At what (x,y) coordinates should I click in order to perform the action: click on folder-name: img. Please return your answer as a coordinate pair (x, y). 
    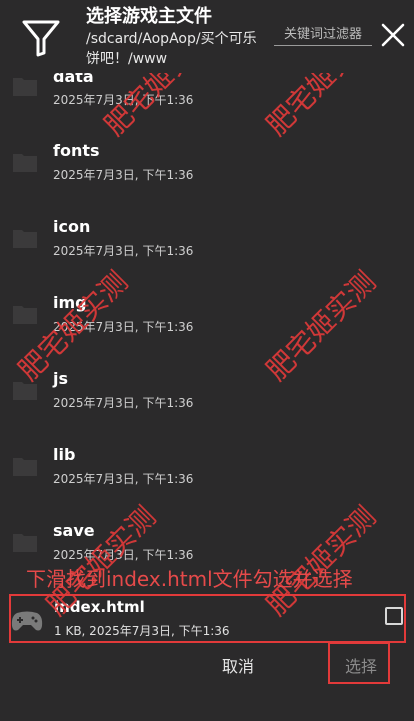
    Looking at the image, I should click on (70, 302).